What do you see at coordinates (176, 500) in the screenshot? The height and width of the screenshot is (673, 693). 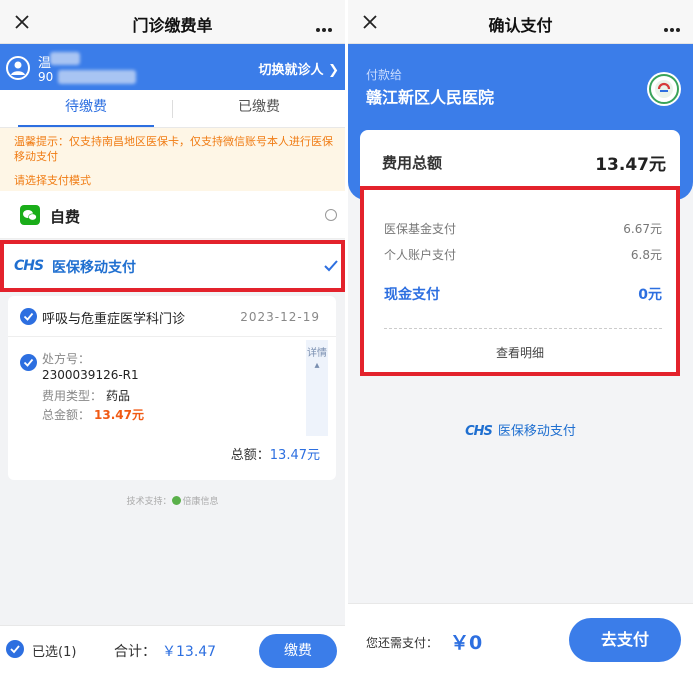 I see `brand-icon` at bounding box center [176, 500].